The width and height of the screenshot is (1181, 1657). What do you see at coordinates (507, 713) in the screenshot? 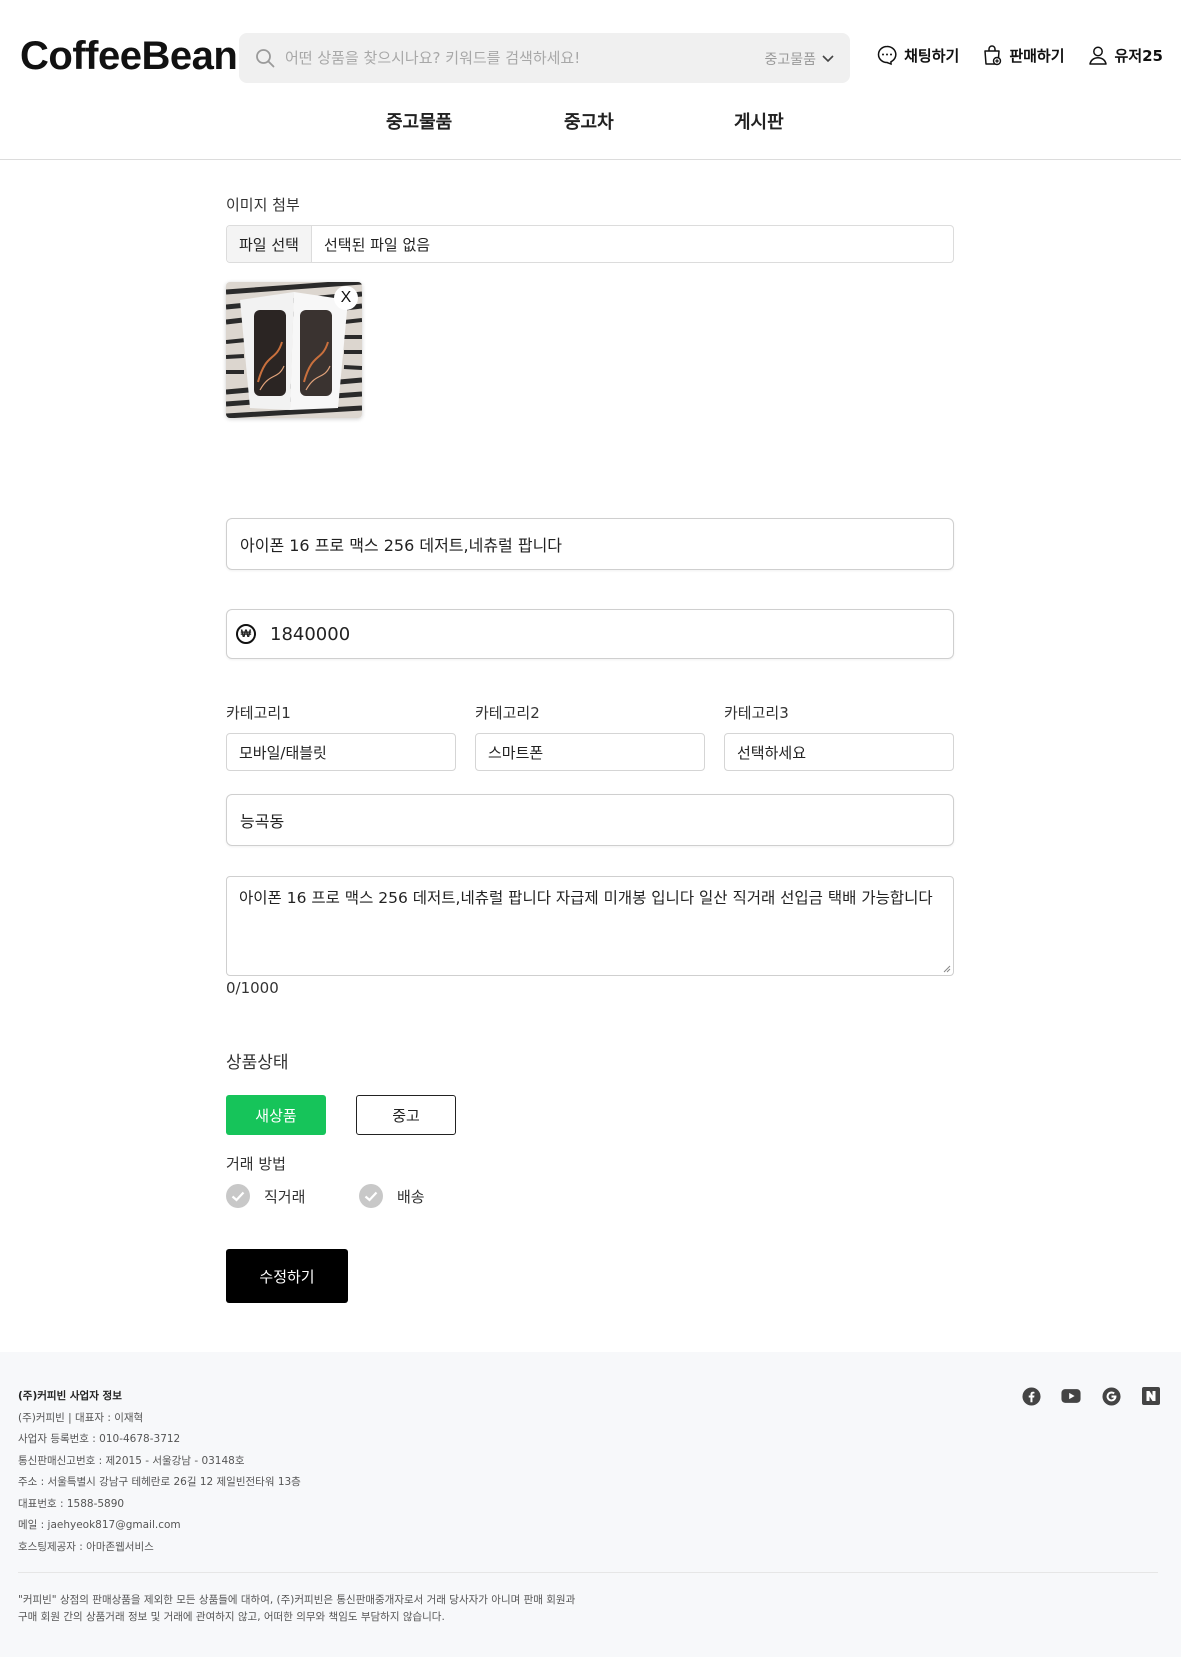
I see `category2-label: 카테고리2` at bounding box center [507, 713].